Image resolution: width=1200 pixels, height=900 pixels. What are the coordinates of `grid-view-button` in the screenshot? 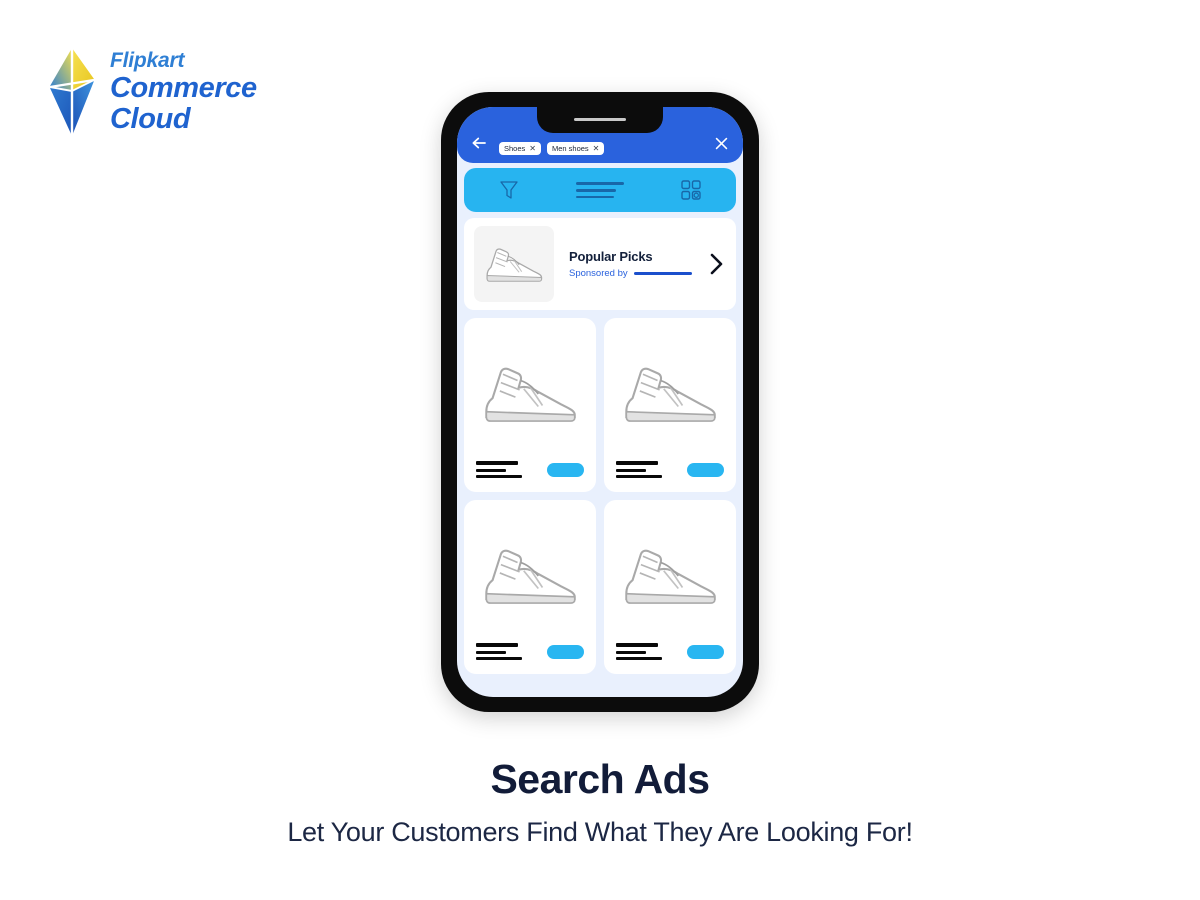 It's located at (690, 190).